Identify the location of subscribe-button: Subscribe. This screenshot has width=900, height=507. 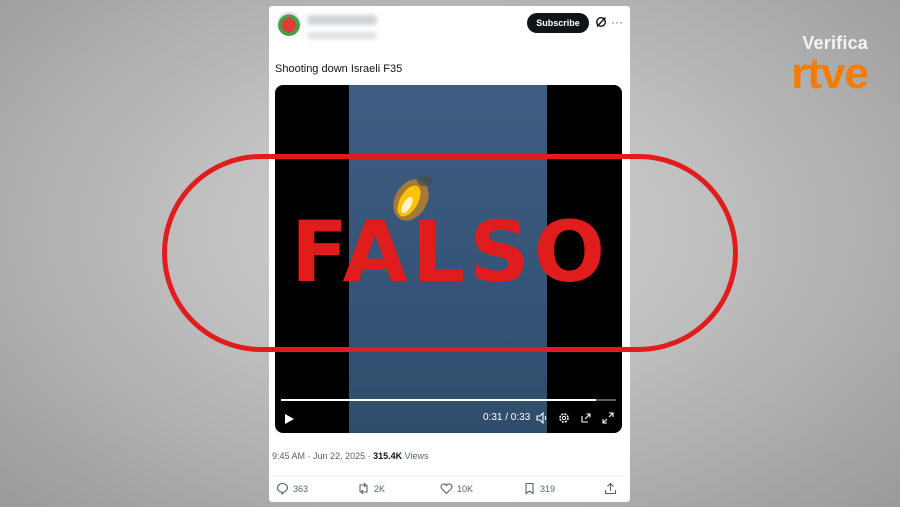
(558, 23).